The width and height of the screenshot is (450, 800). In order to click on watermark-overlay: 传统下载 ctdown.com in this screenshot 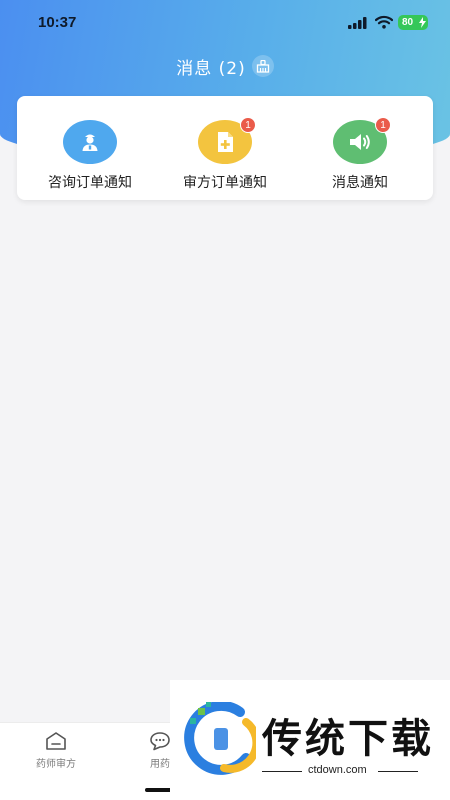, I will do `click(310, 740)`.